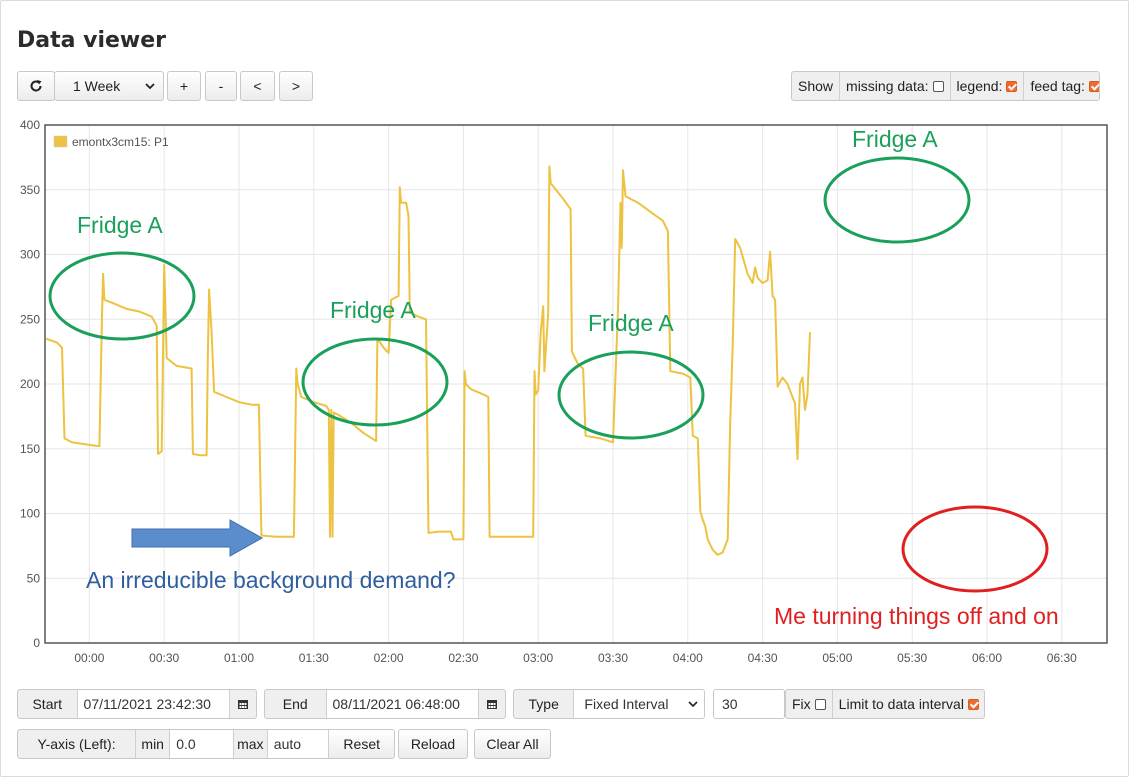  I want to click on x-tick-label: 03:00, so click(538, 658).